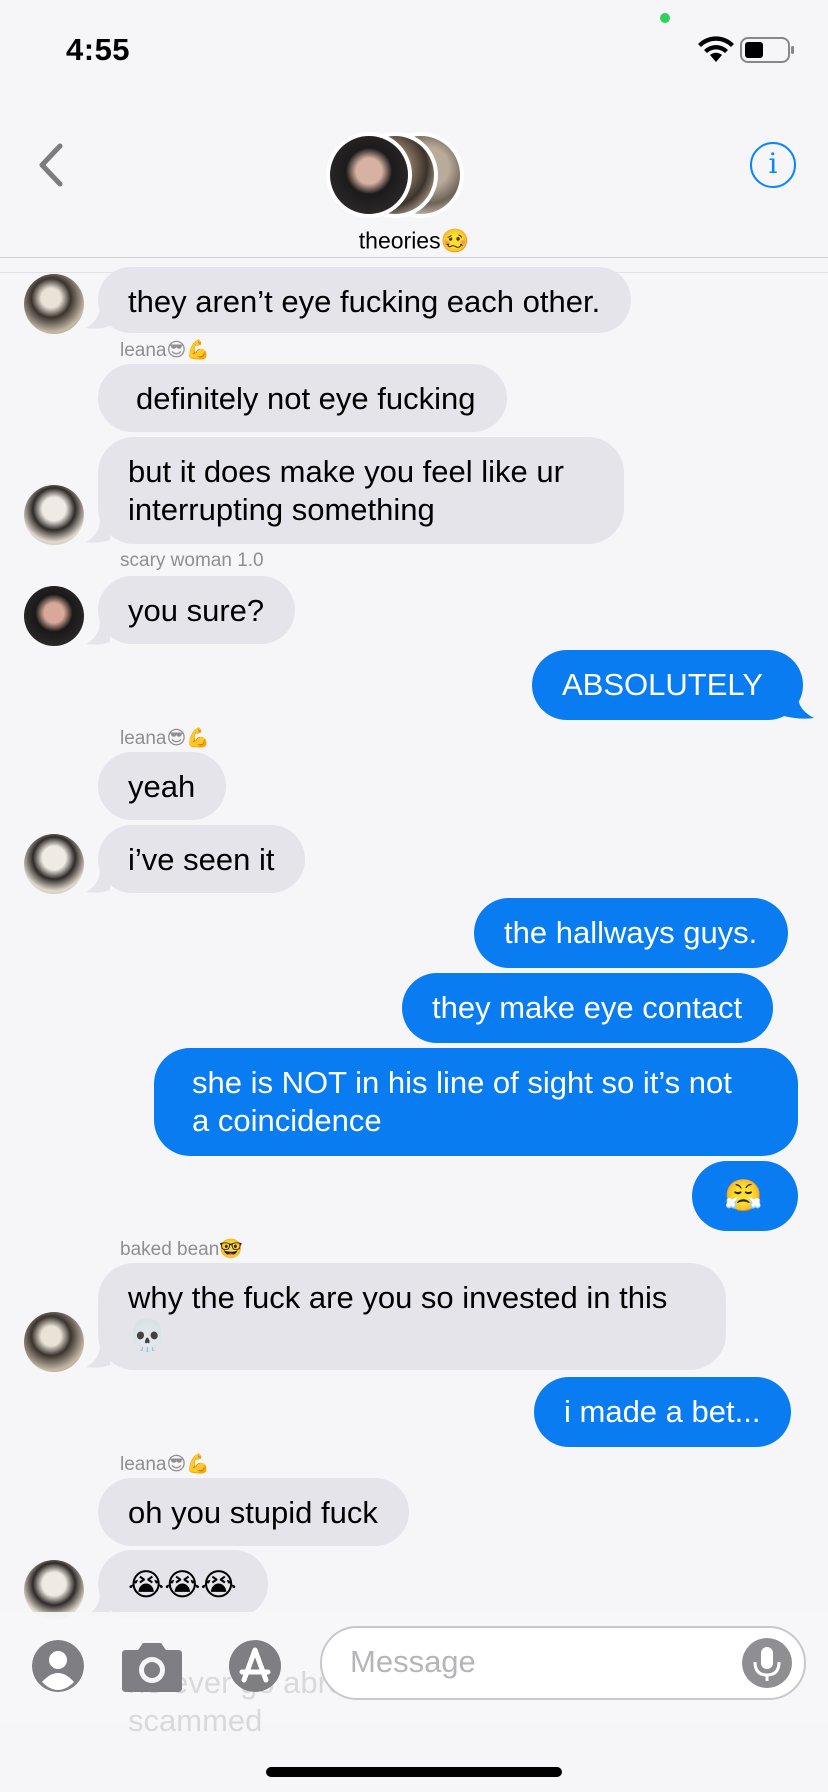  What do you see at coordinates (631, 933) in the screenshot?
I see `outgoing-message: the hallways guys.` at bounding box center [631, 933].